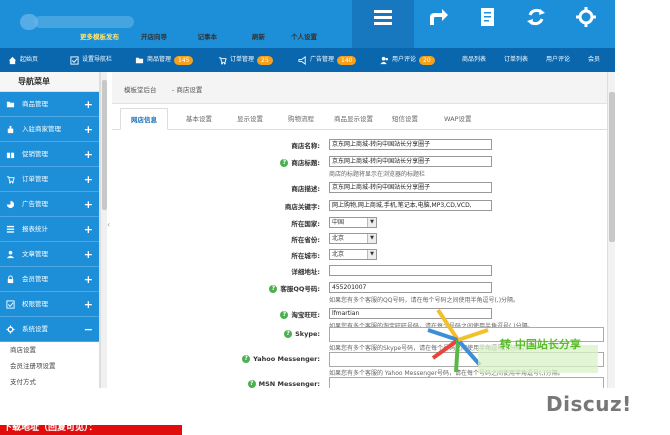 This screenshot has height=435, width=670. Describe the element at coordinates (103, 230) in the screenshot. I see `sidebar-scrollbar` at that location.